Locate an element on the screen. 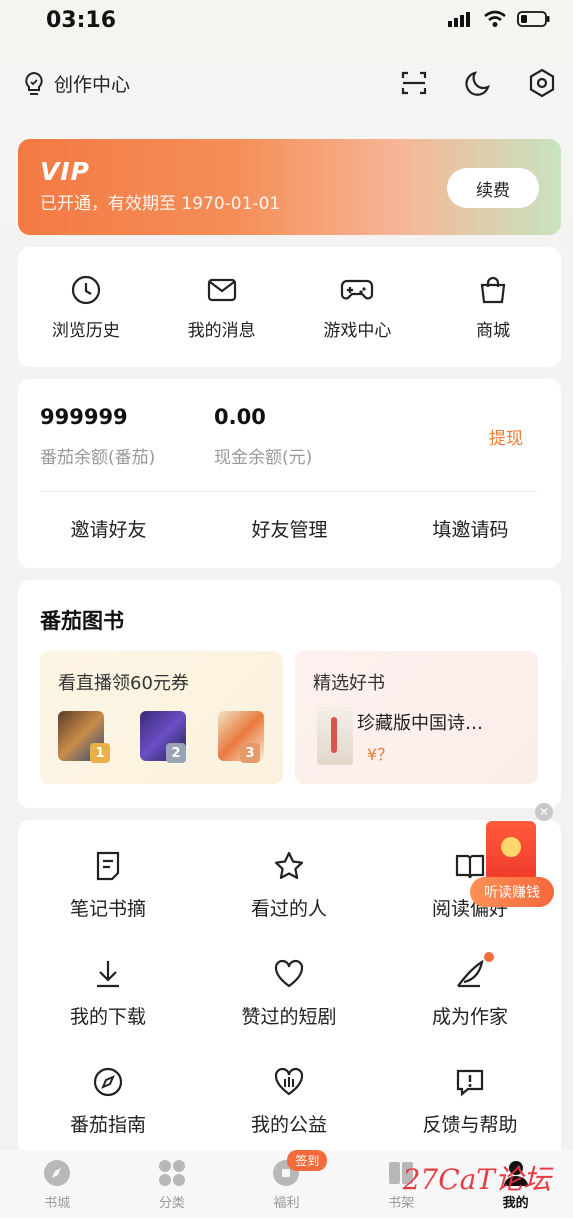 The image size is (573, 1218). scan-icon is located at coordinates (414, 83).